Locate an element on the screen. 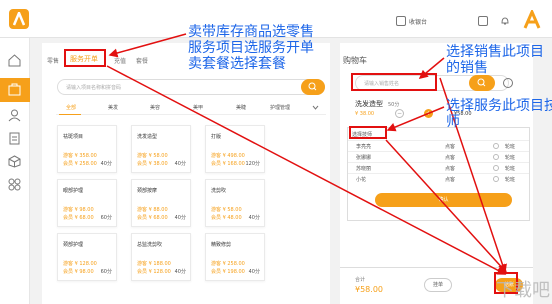 This screenshot has height=304, width=552. annotation-line: 卖套餐选择套餐 is located at coordinates (237, 64).